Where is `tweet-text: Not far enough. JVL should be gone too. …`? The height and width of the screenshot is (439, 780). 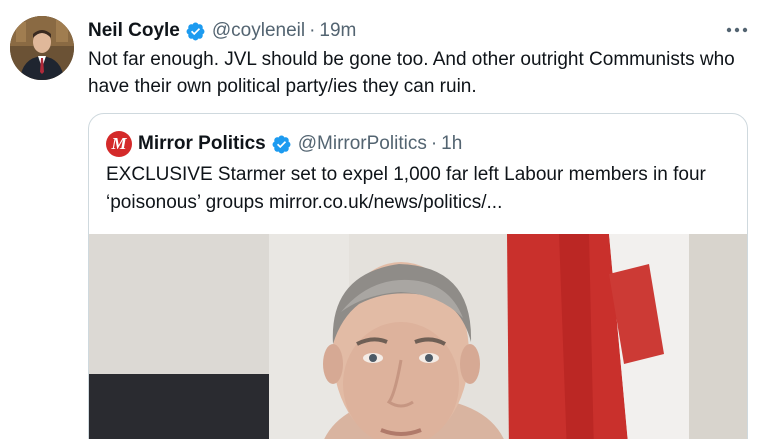
tweet-text: Not far enough. JVL should be gone too. … is located at coordinates (411, 73).